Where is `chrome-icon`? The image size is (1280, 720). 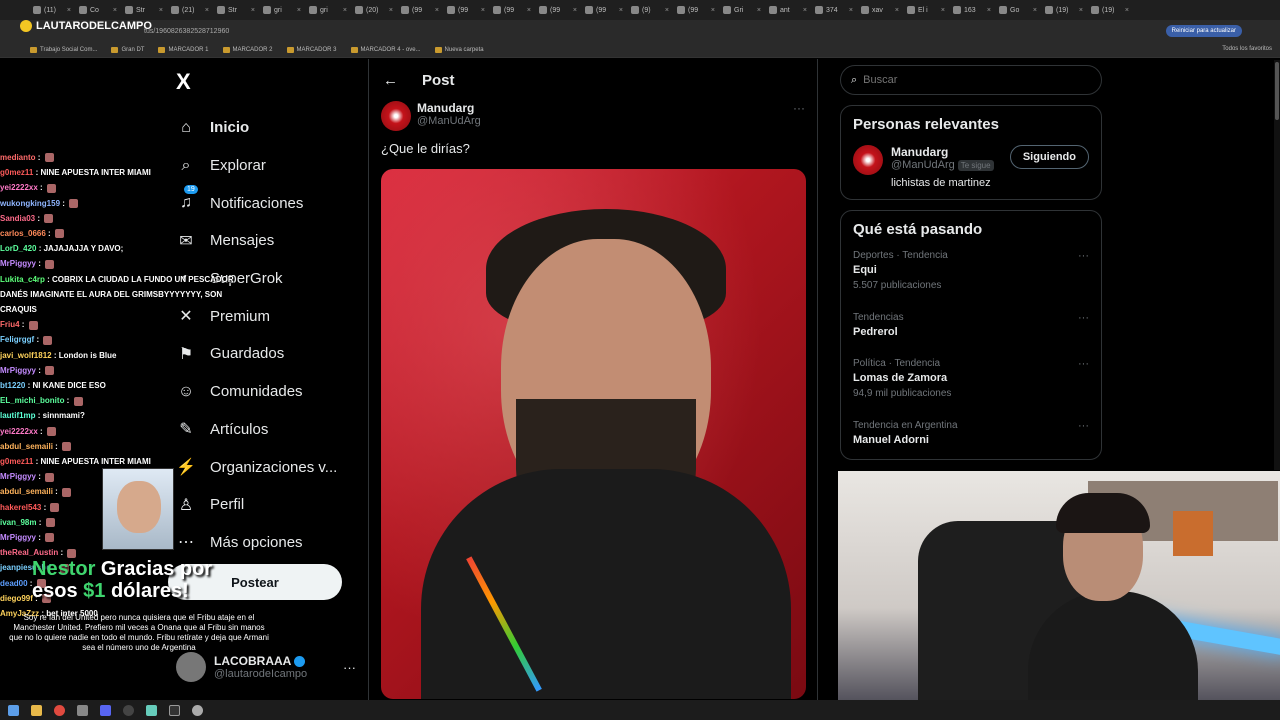 chrome-icon is located at coordinates (59, 710).